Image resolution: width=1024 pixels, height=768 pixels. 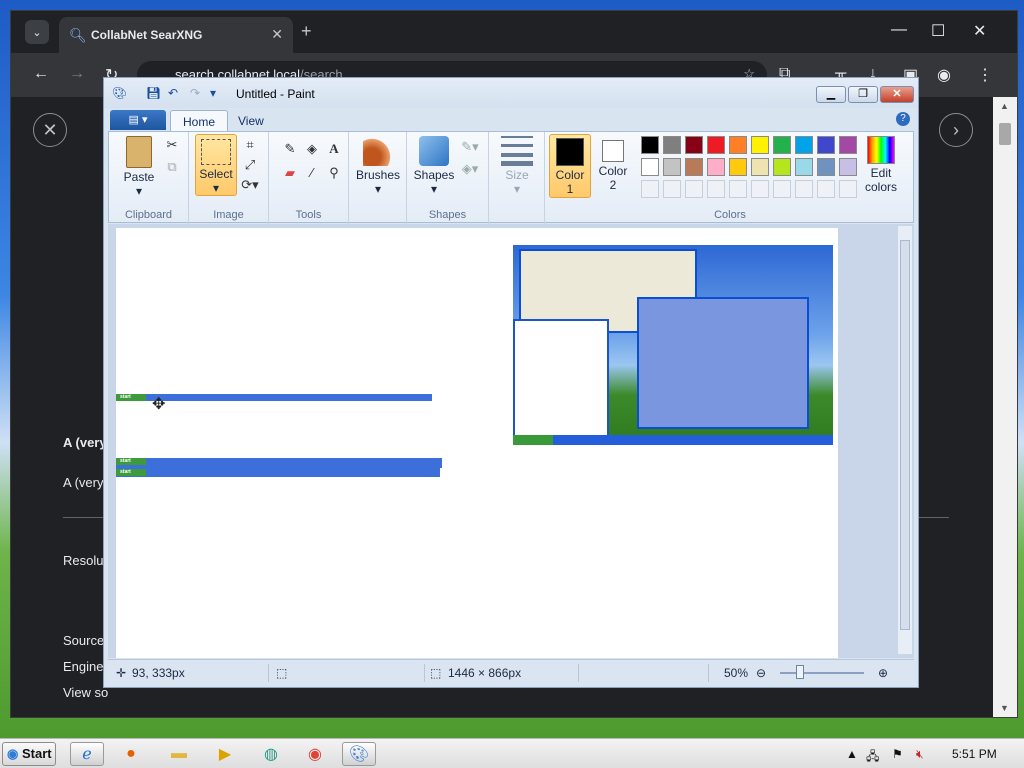 What do you see at coordinates (613, 163) in the screenshot?
I see `color2-button: Color 2` at bounding box center [613, 163].